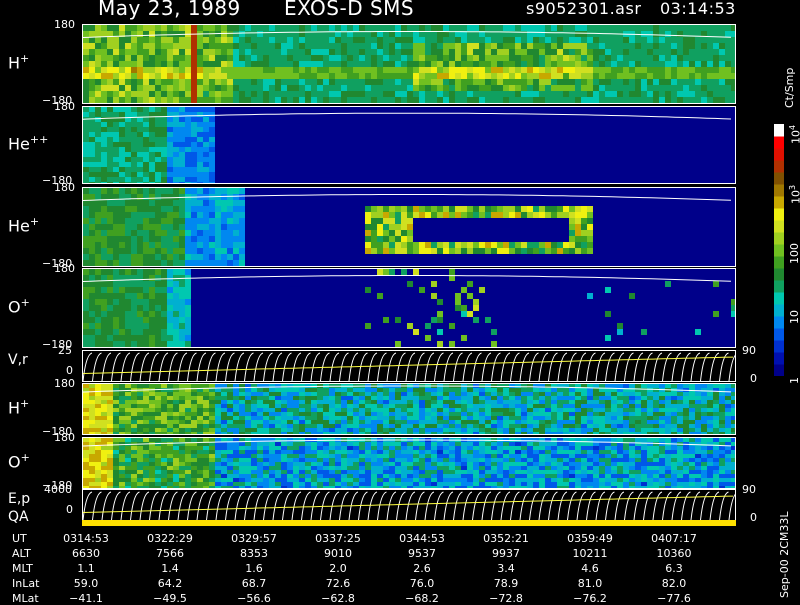  What do you see at coordinates (338, 568) in the screenshot?
I see `x-row-value: 2.0` at bounding box center [338, 568].